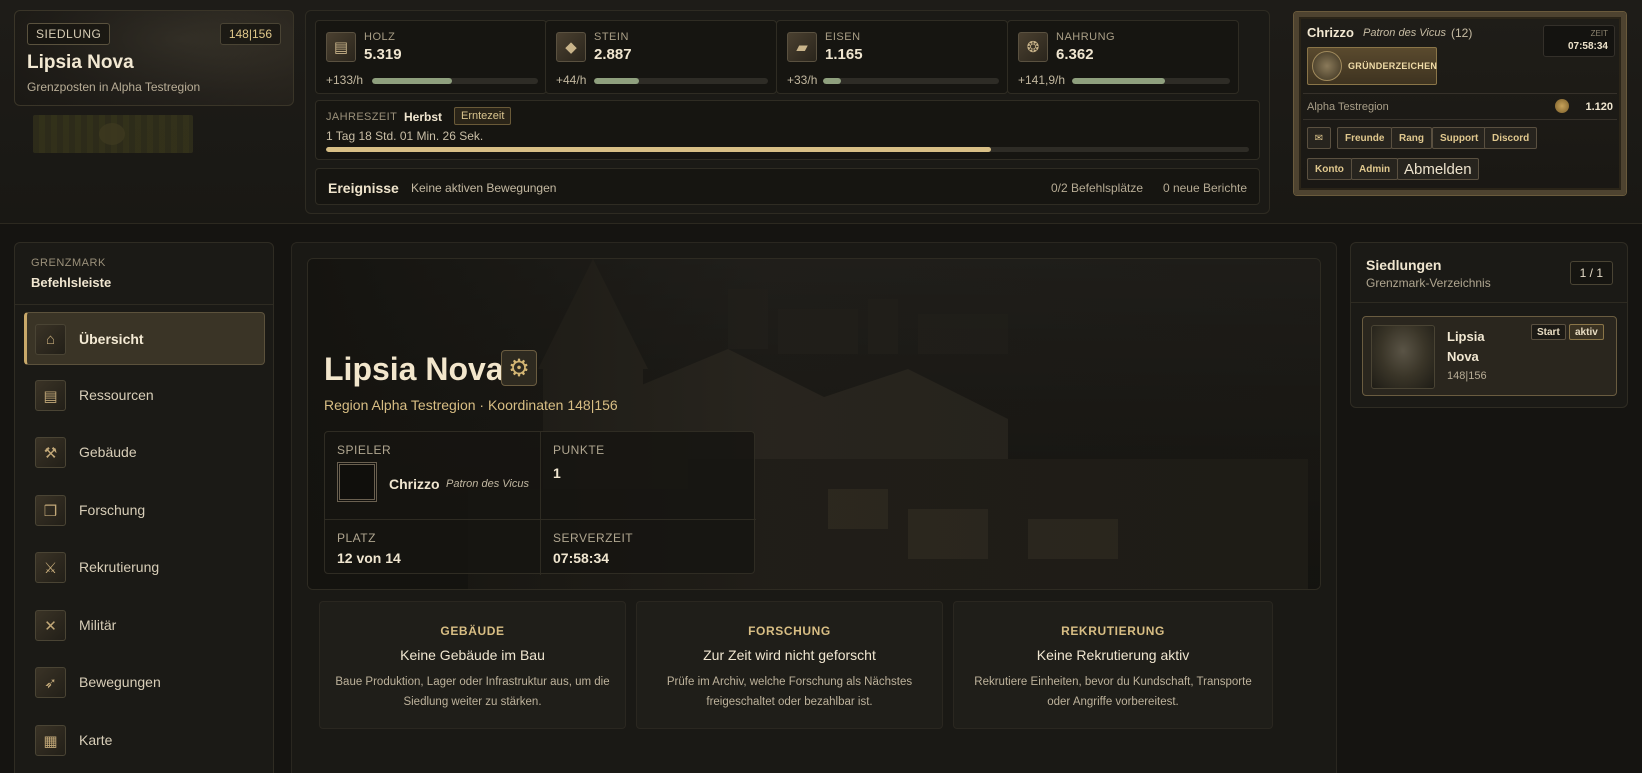  I want to click on hero-title: Lipsia Nova, so click(414, 369).